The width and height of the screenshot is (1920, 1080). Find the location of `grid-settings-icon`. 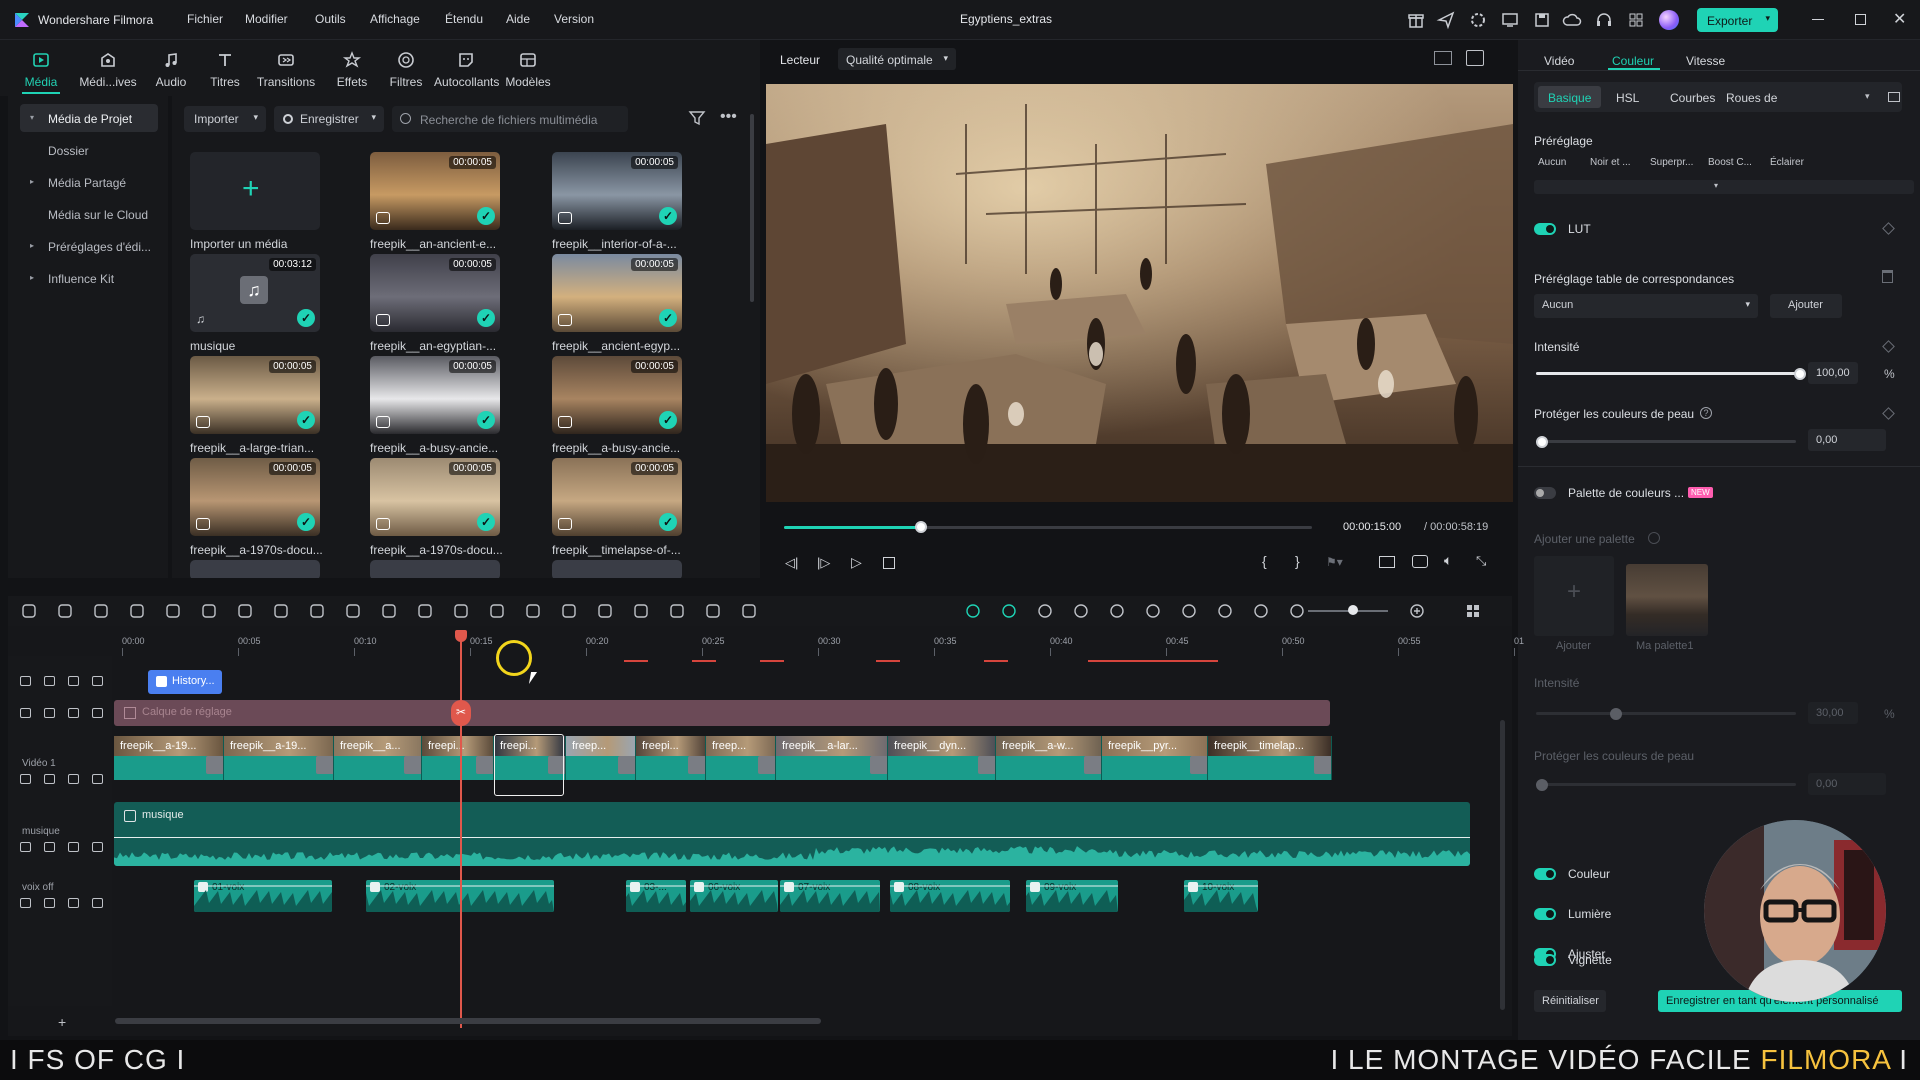

grid-settings-icon is located at coordinates (1473, 611).